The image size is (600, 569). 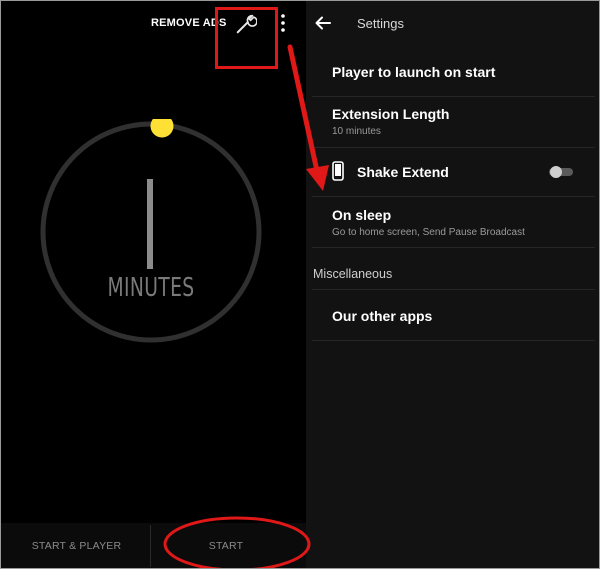 What do you see at coordinates (453, 315) in the screenshot?
I see `setting-other-apps: Our other apps` at bounding box center [453, 315].